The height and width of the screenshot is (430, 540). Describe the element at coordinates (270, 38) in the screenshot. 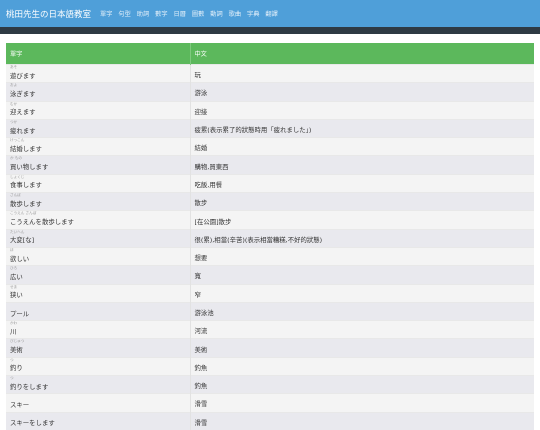

I see `spacer` at that location.